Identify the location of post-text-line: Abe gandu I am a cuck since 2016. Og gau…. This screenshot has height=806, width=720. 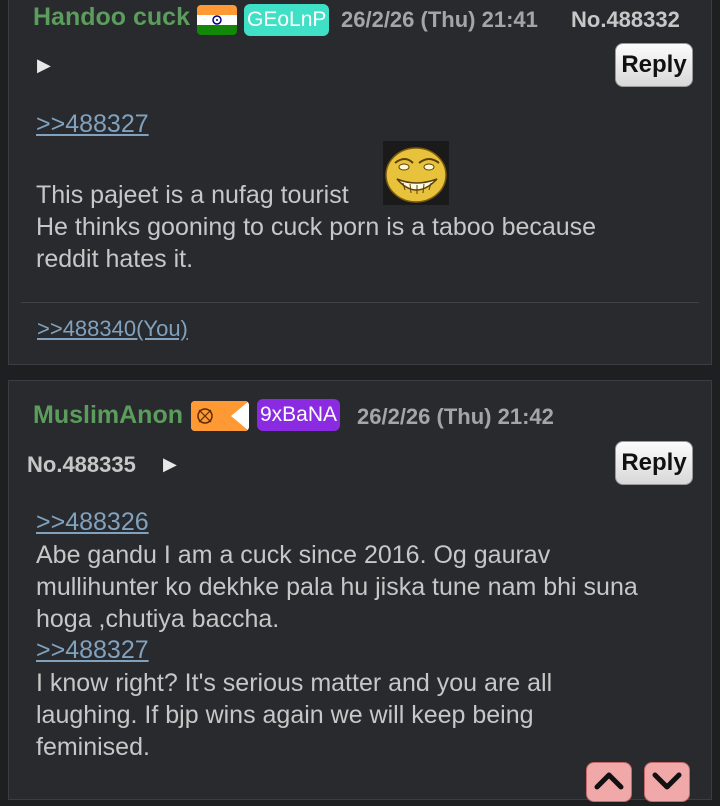
(293, 555).